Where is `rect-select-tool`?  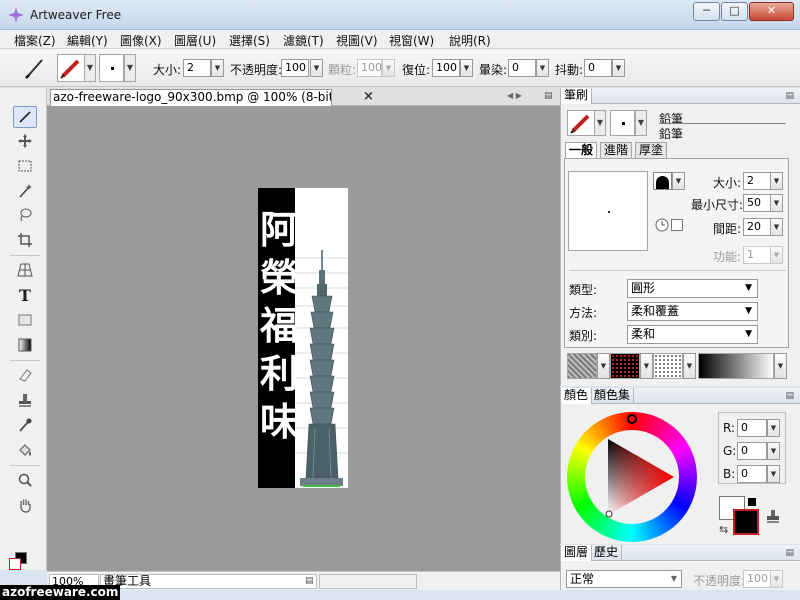
rect-select-tool is located at coordinates (25, 166).